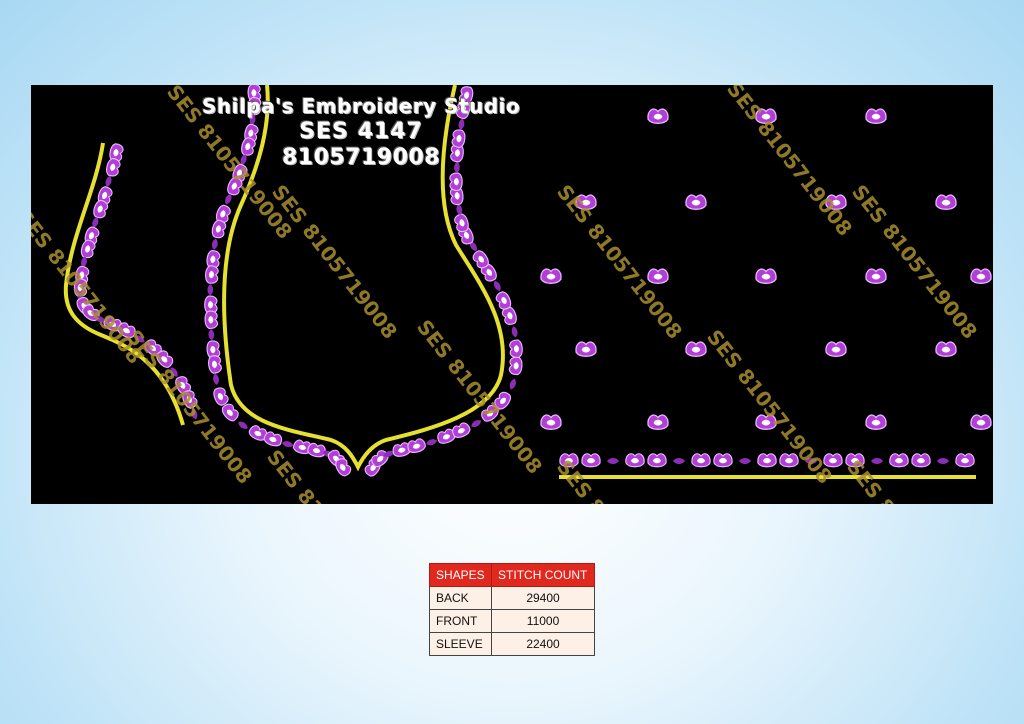 The image size is (1024, 724). I want to click on stitch-count-cell: 22400, so click(543, 644).